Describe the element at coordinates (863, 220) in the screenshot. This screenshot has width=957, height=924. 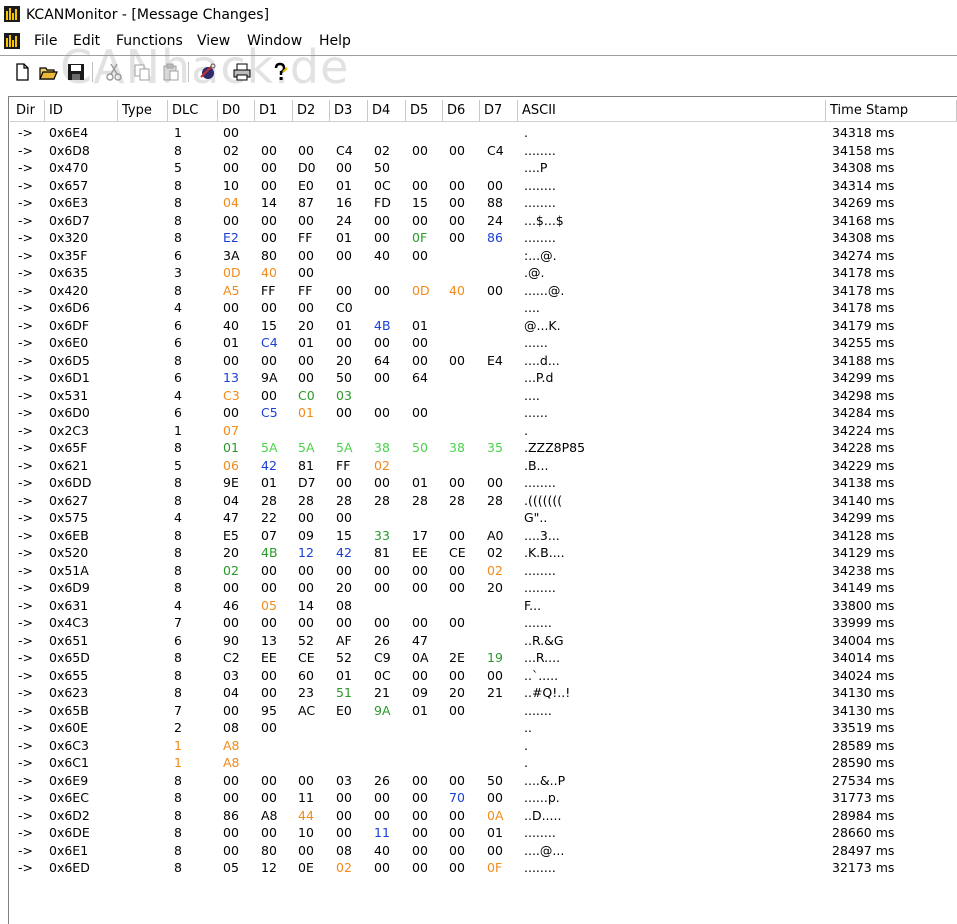
I see `cell-timestamp: 34168 ms` at that location.